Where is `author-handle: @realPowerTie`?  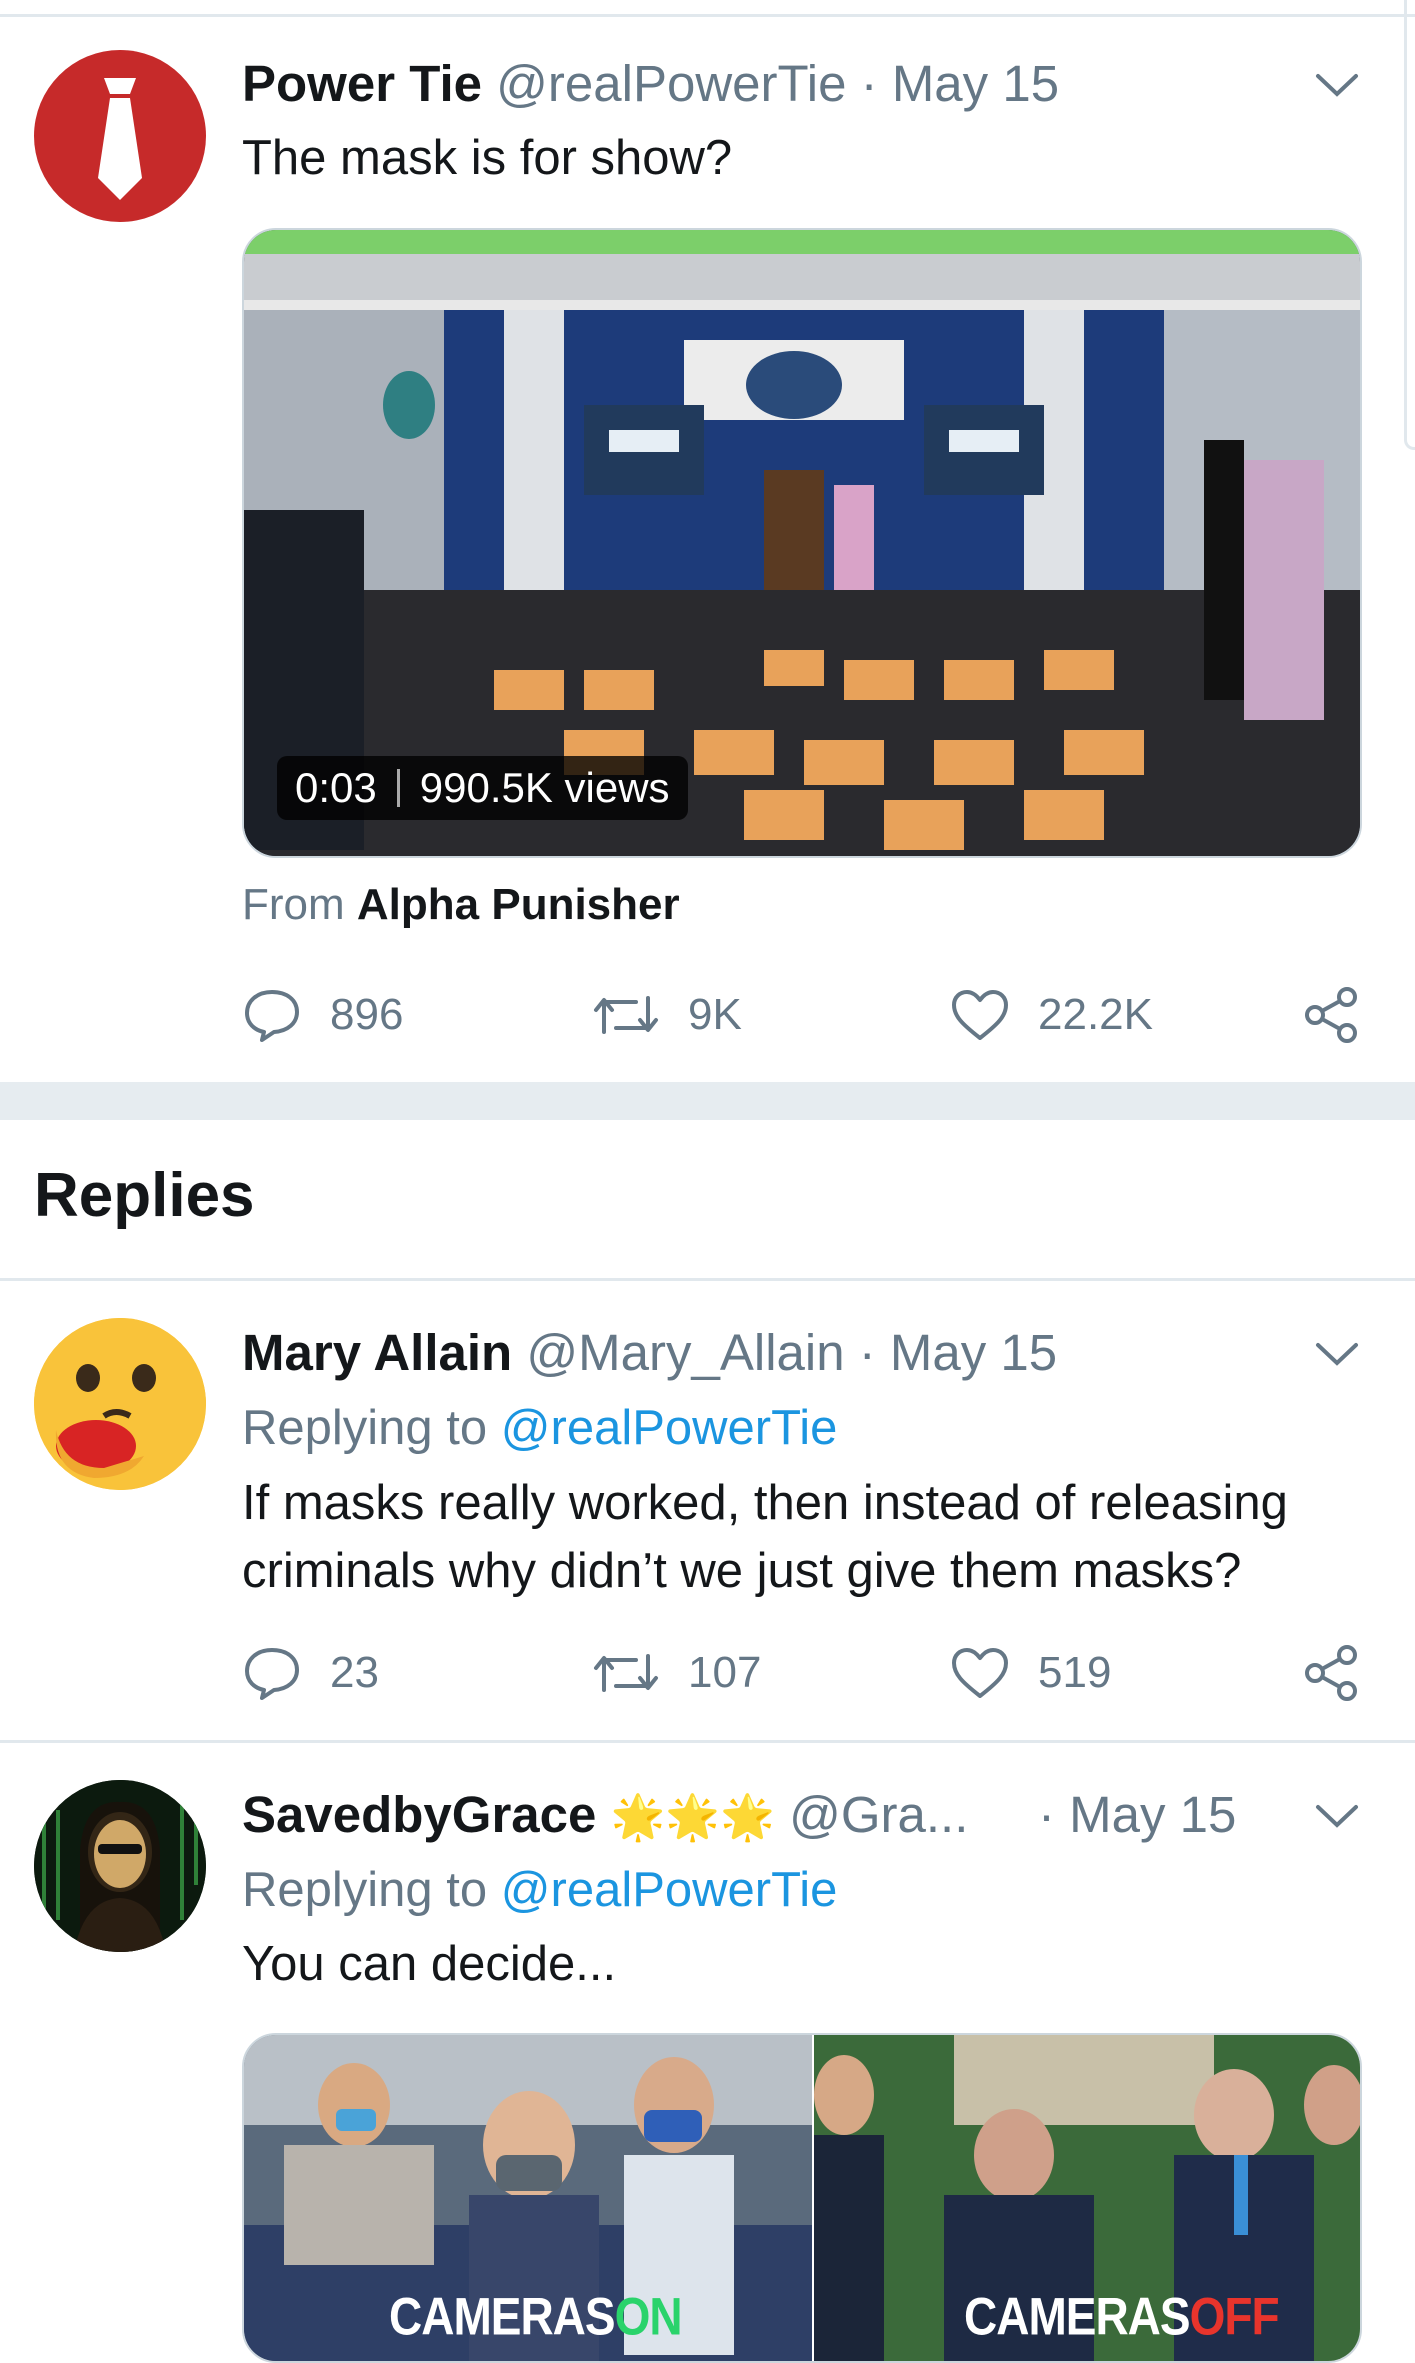
author-handle: @realPowerTie is located at coordinates (671, 83).